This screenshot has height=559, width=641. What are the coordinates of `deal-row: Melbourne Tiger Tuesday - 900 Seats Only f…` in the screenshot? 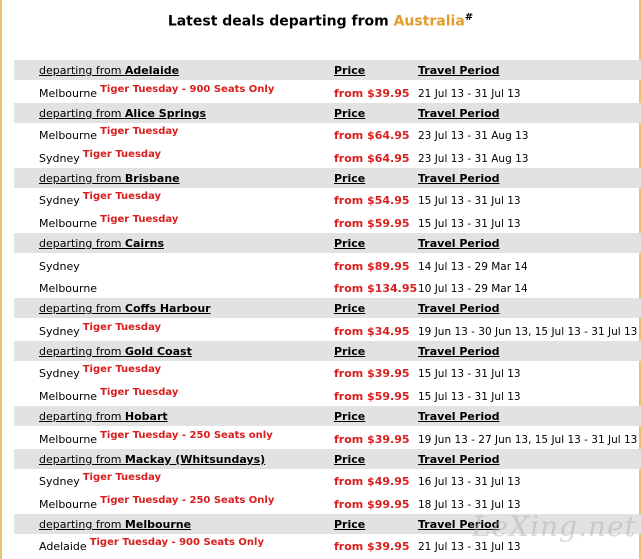 It's located at (327, 91).